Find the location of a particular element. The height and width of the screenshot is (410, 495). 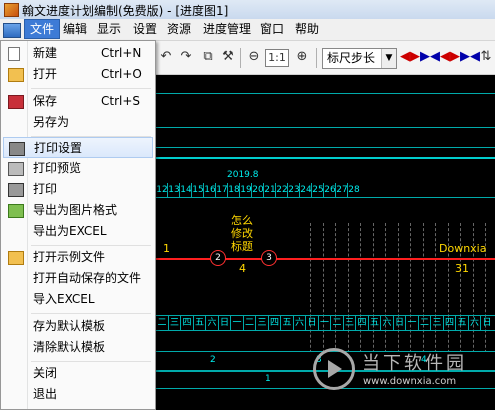

menu-progress-management: 进度管理 is located at coordinates (227, 29).